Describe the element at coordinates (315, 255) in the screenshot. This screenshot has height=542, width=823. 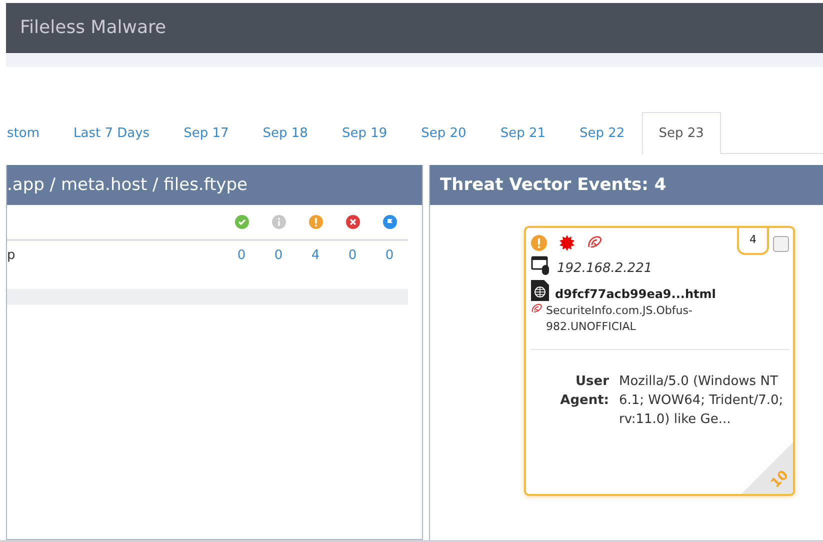
I see `count-link: 4` at that location.